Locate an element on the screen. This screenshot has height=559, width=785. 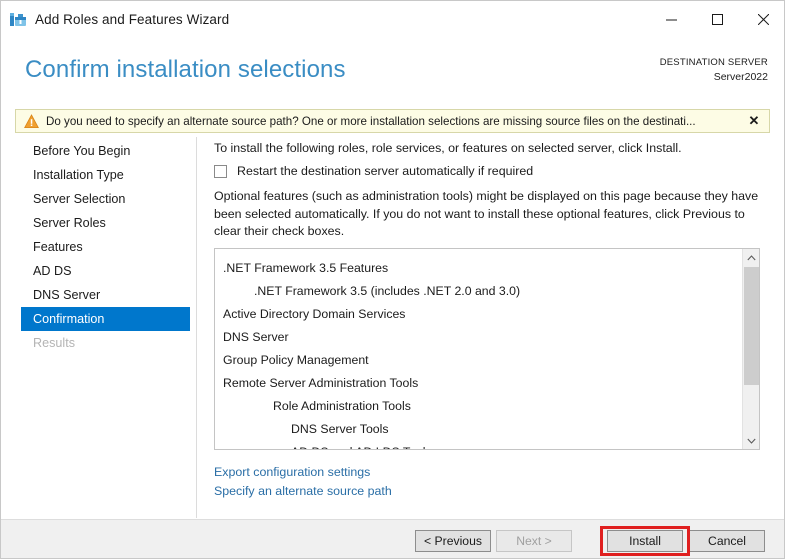
scroll-up-icon is located at coordinates (751, 257).